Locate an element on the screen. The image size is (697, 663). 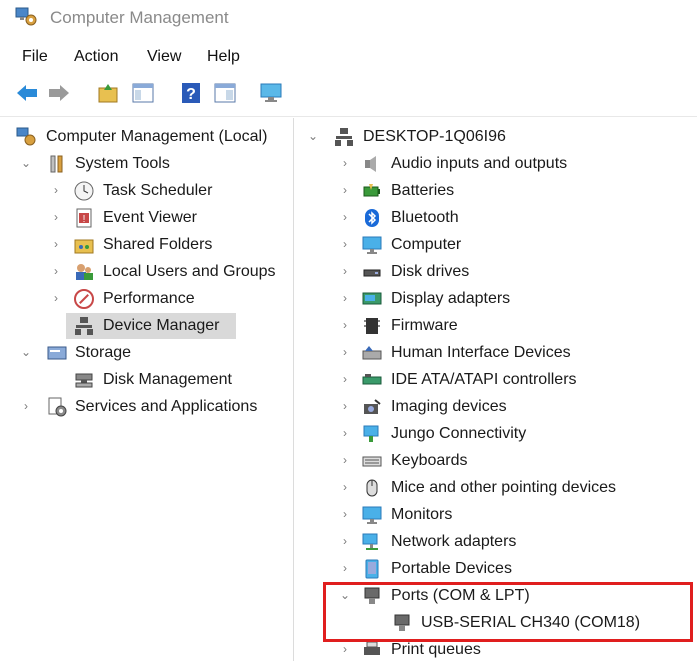
mouse-icon is located at coordinates (372, 488).